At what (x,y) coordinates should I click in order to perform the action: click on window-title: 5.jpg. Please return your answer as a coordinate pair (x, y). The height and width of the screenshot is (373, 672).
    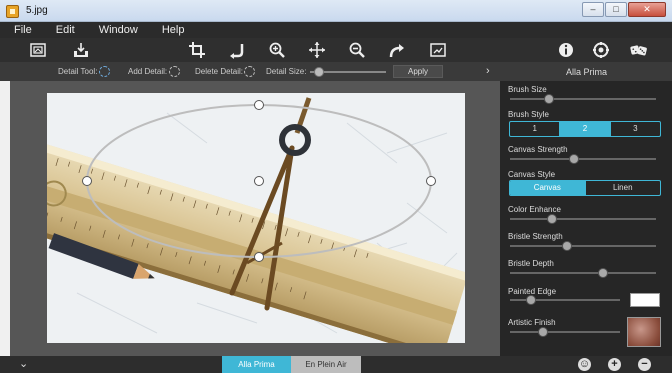
    Looking at the image, I should click on (37, 10).